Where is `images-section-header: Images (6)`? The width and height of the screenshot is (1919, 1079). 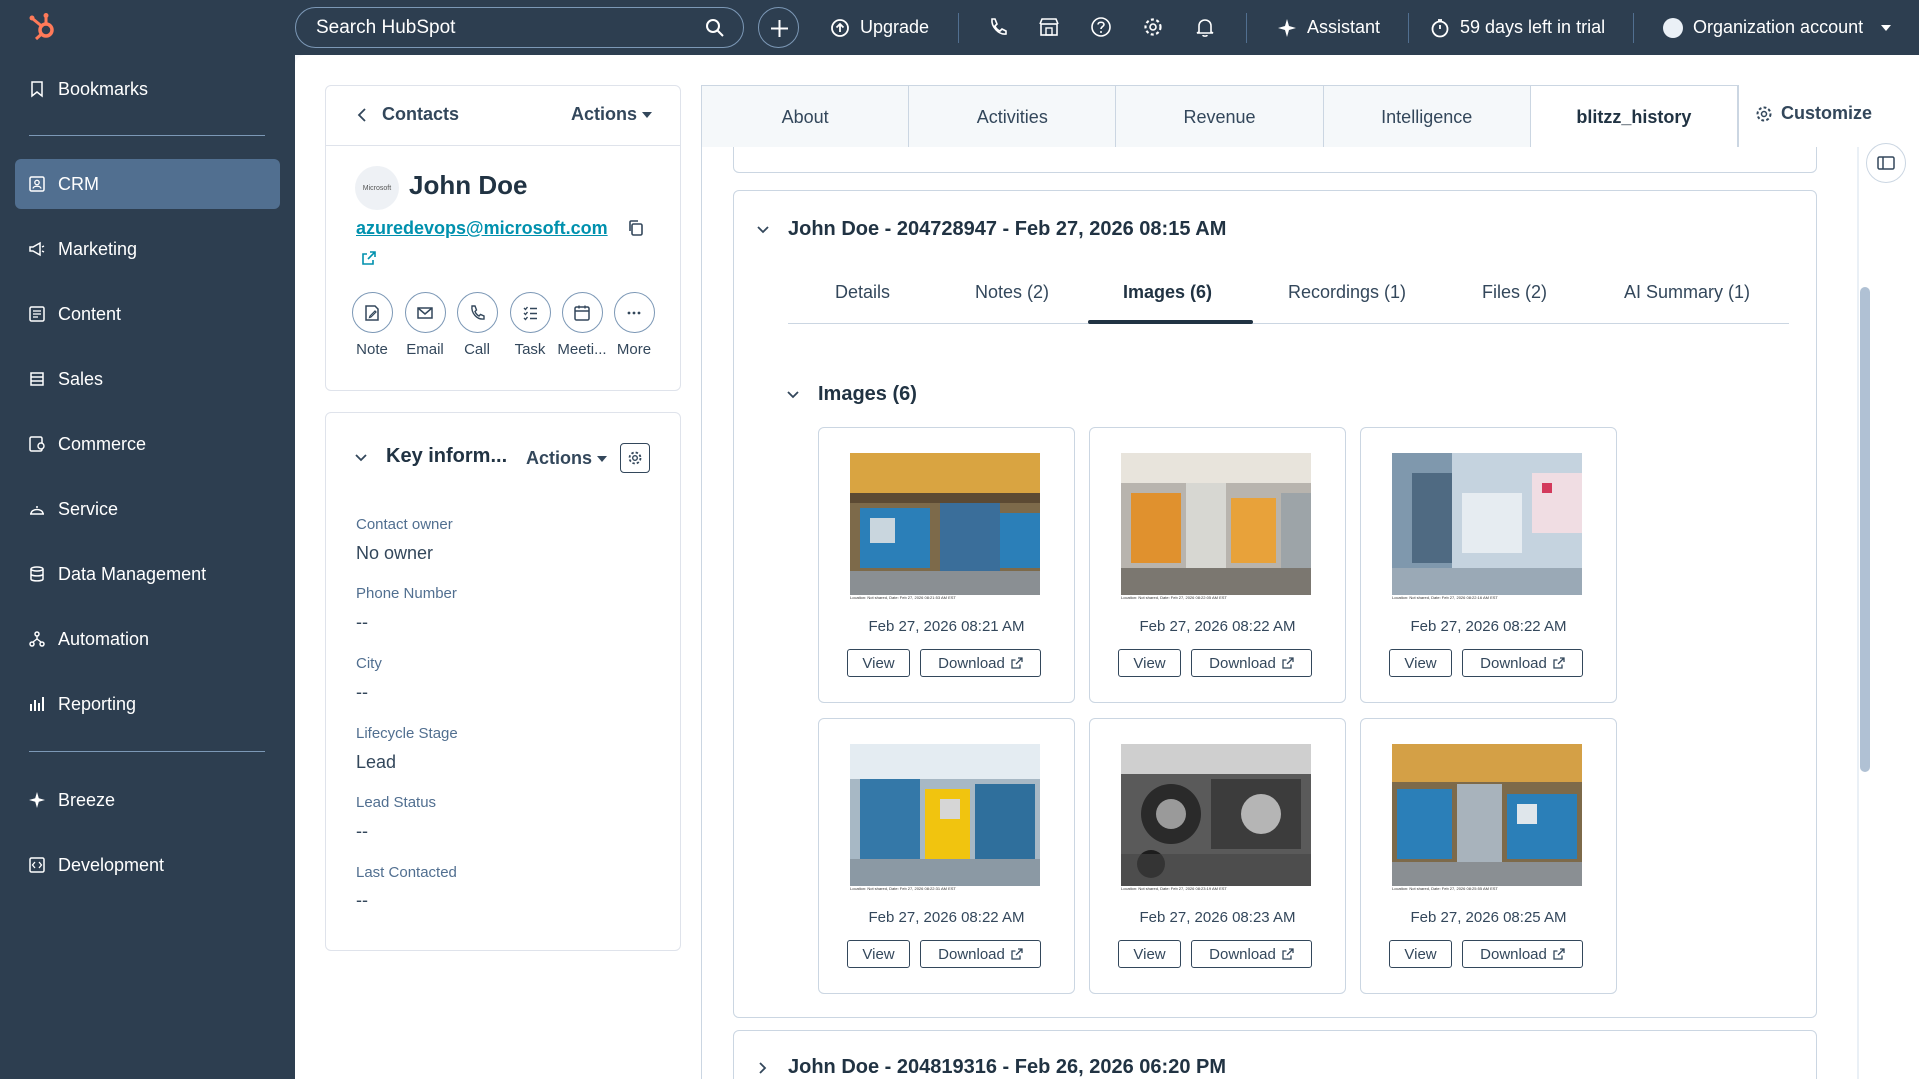
images-section-header: Images (6) is located at coordinates (851, 394).